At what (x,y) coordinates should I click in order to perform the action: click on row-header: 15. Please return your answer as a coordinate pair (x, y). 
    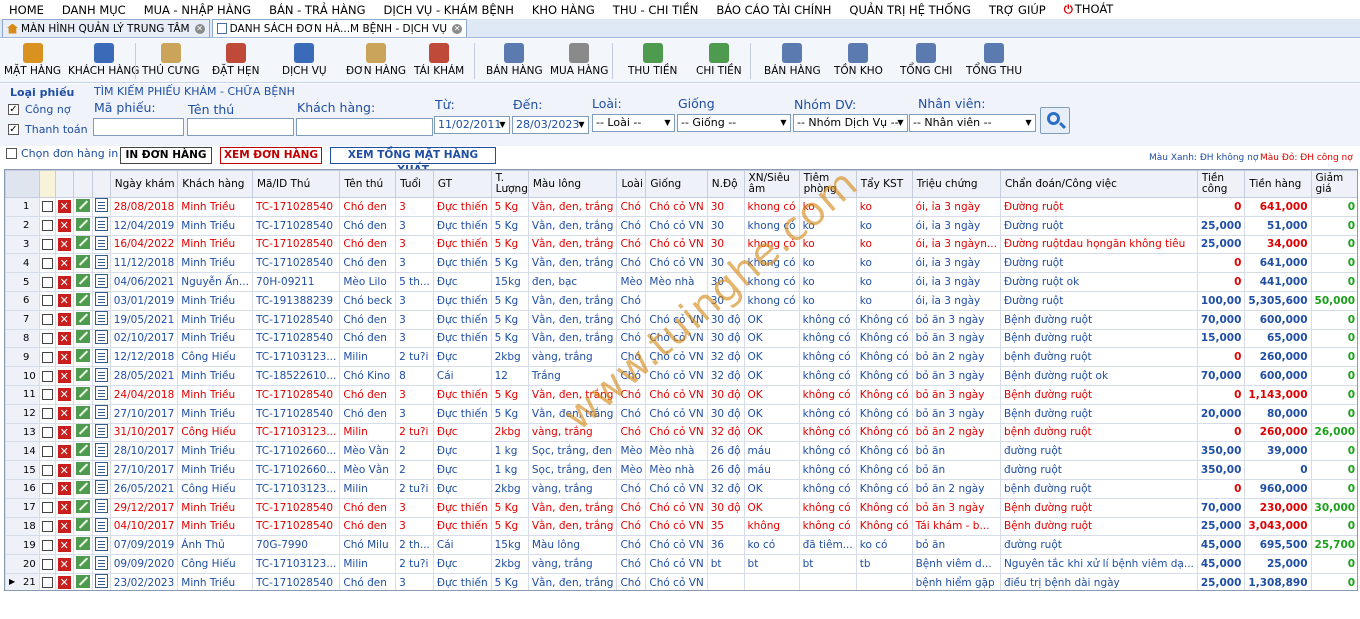
    Looking at the image, I should click on (22, 470).